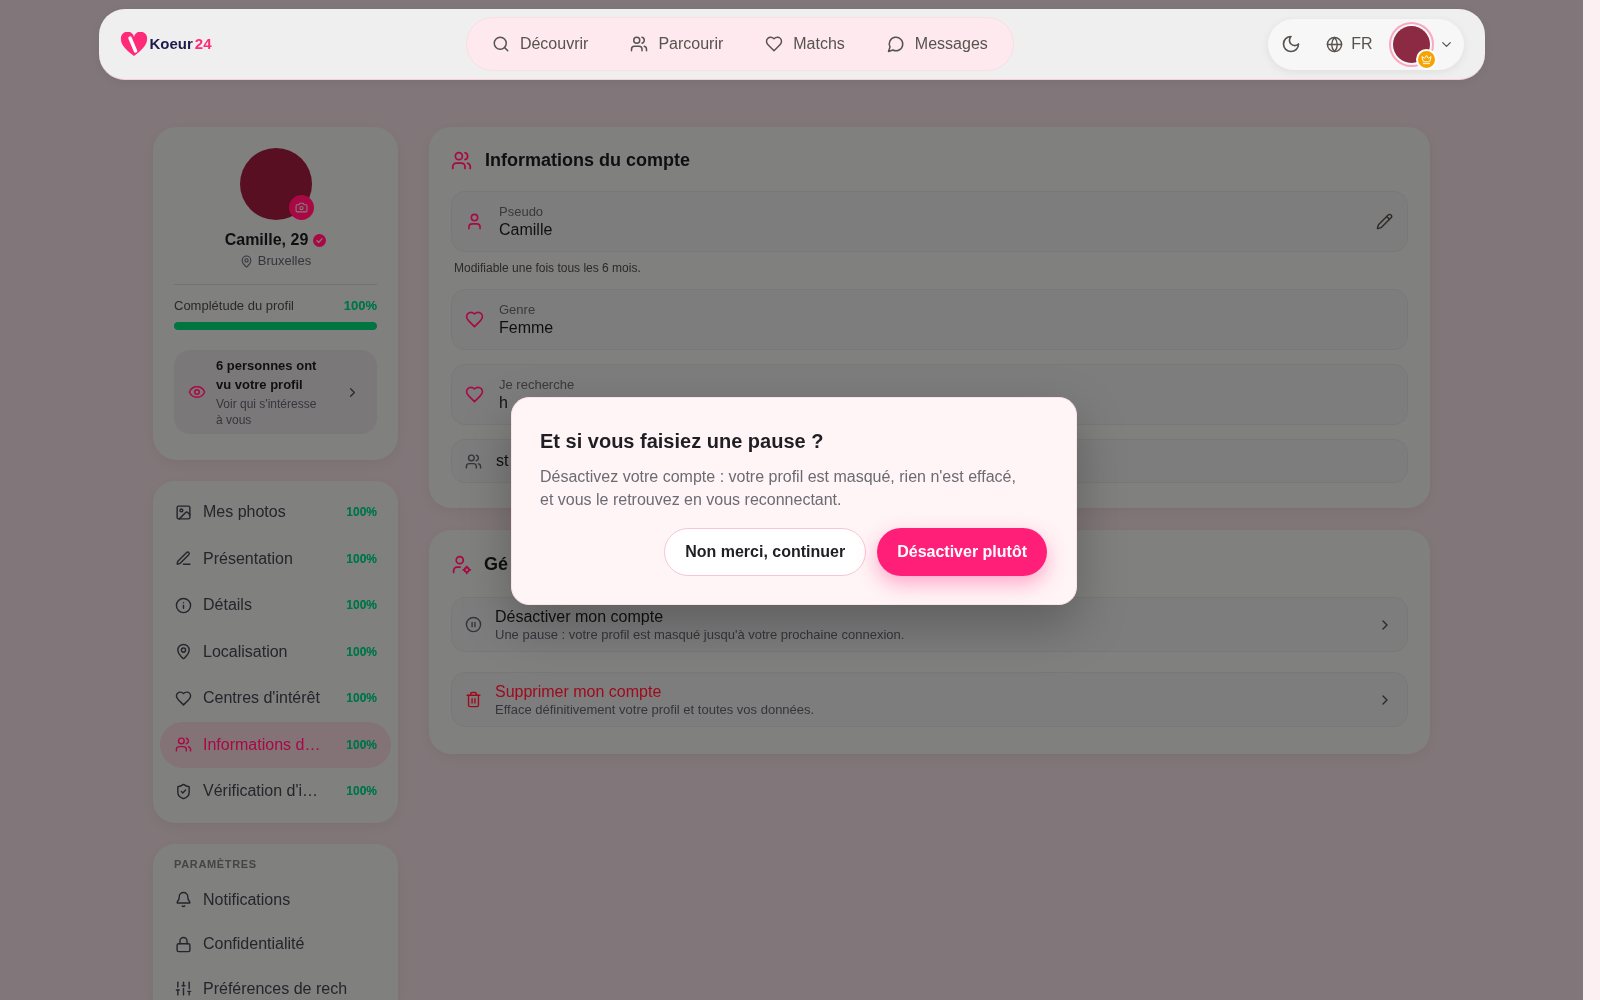  Describe the element at coordinates (778, 488) in the screenshot. I see `dialog-message: Désactivez votre compte : votre profil est masqué, rien n'est effacé, et vous le retrouvez en vous reconnectant.` at that location.